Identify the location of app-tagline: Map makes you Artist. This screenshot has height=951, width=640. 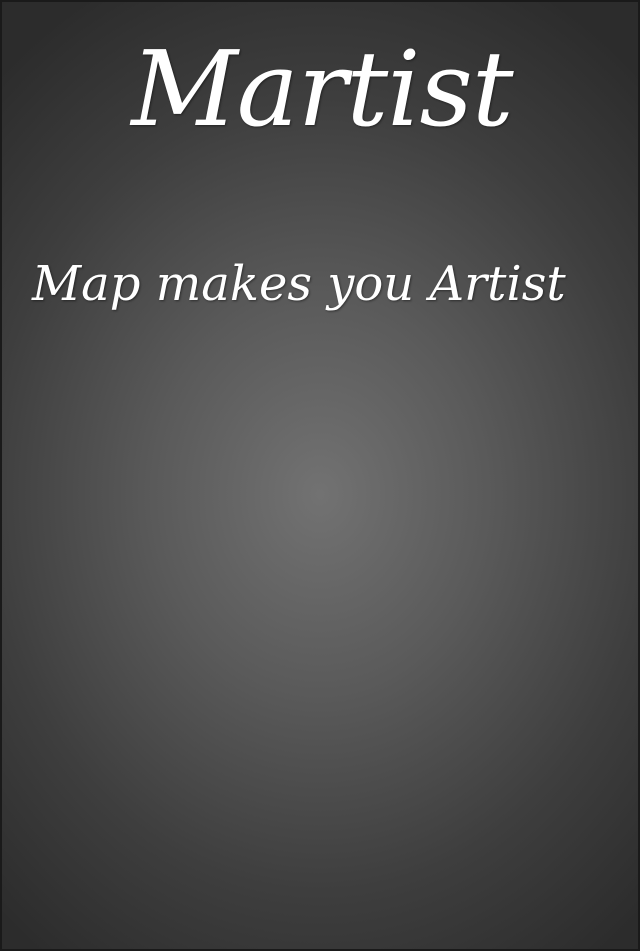
(299, 284).